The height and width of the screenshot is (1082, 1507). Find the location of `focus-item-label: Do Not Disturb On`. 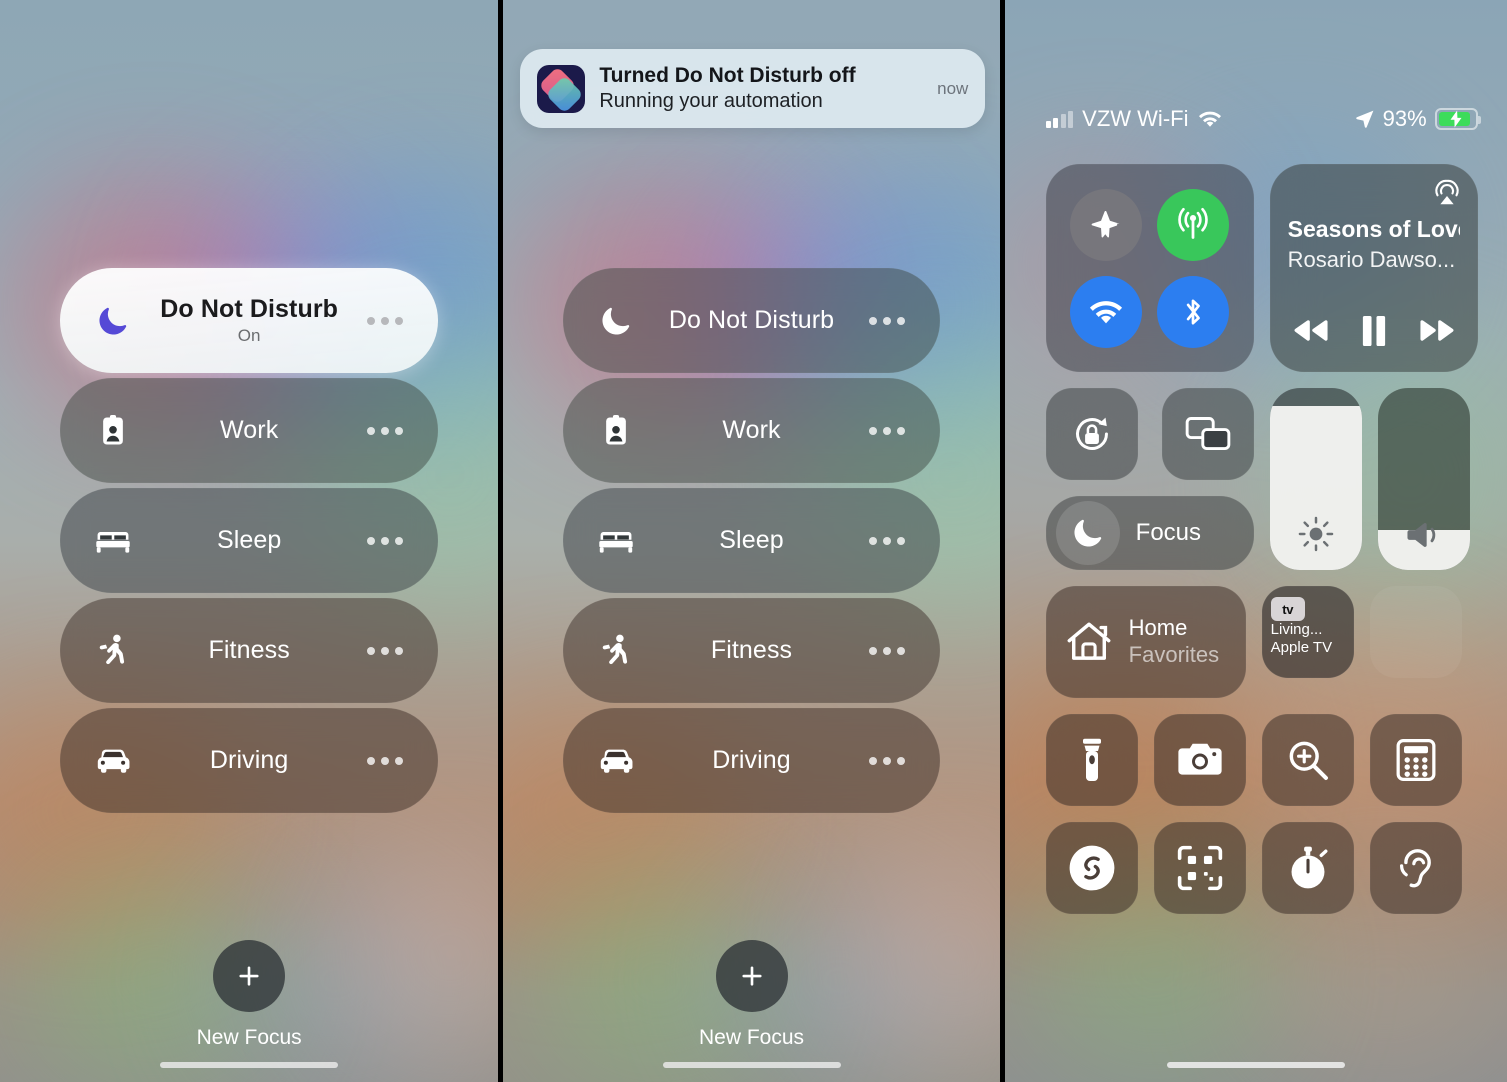

focus-item-label: Do Not Disturb On is located at coordinates (249, 320).